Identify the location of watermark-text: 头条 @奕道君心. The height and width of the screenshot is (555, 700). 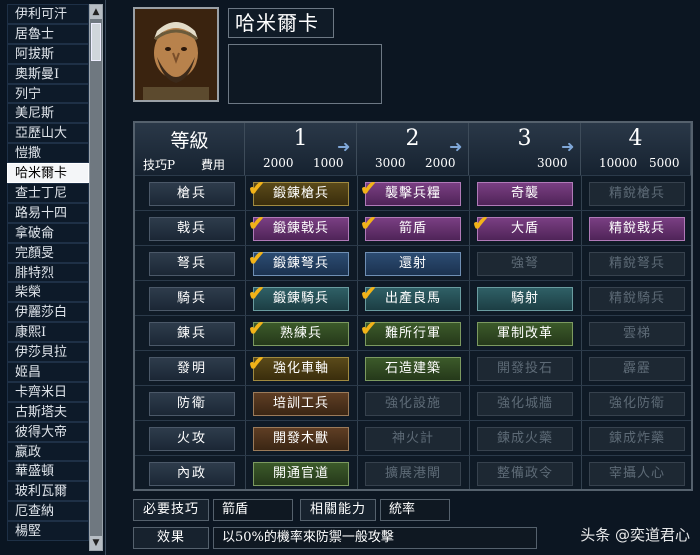
(635, 535).